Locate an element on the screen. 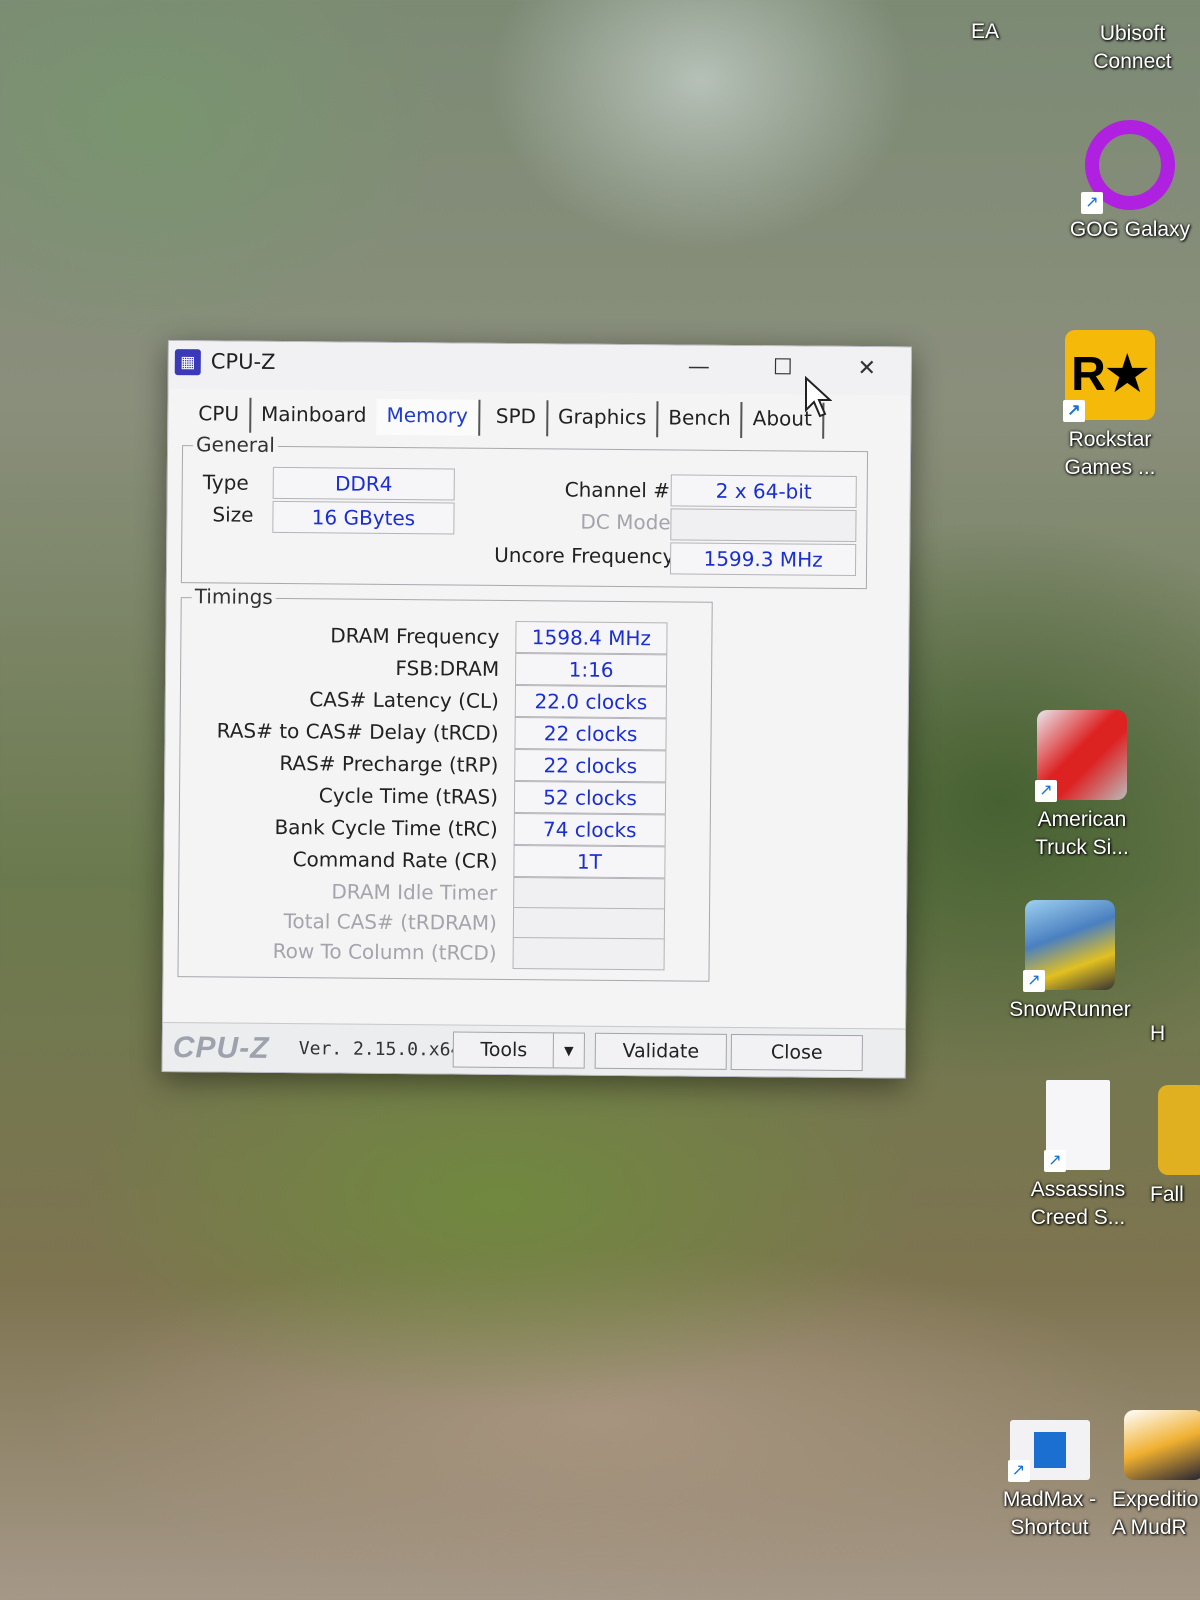 The image size is (1200, 1600). fall-icon is located at coordinates (1179, 1130).